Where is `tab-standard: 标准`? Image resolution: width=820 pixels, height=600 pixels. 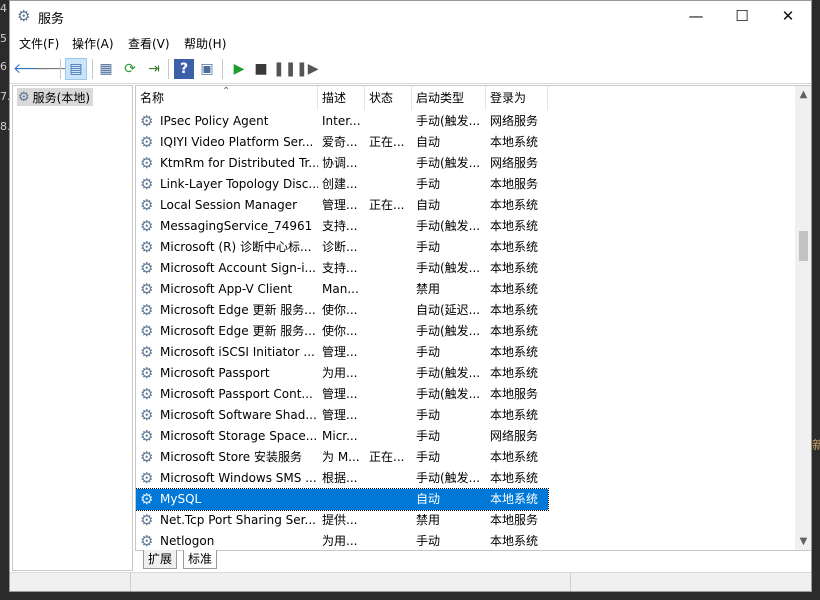
tab-standard: 标准 is located at coordinates (200, 559).